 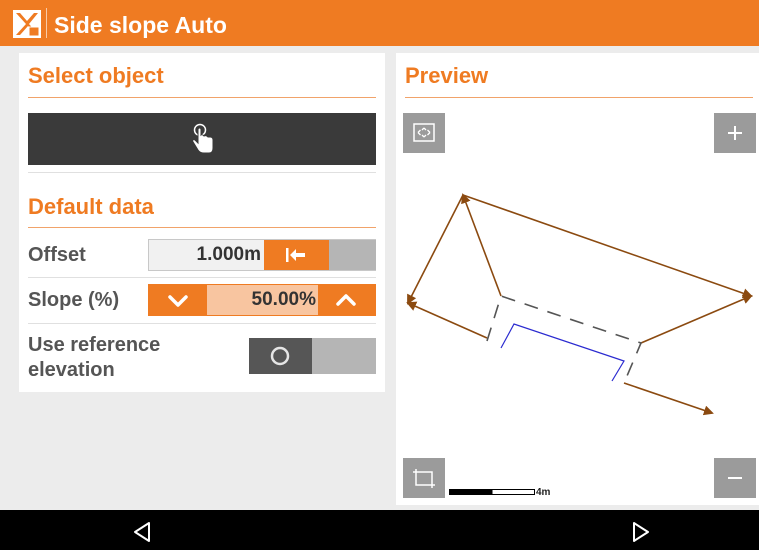 I want to click on arrow-to-left-icon, so click(x=295, y=255).